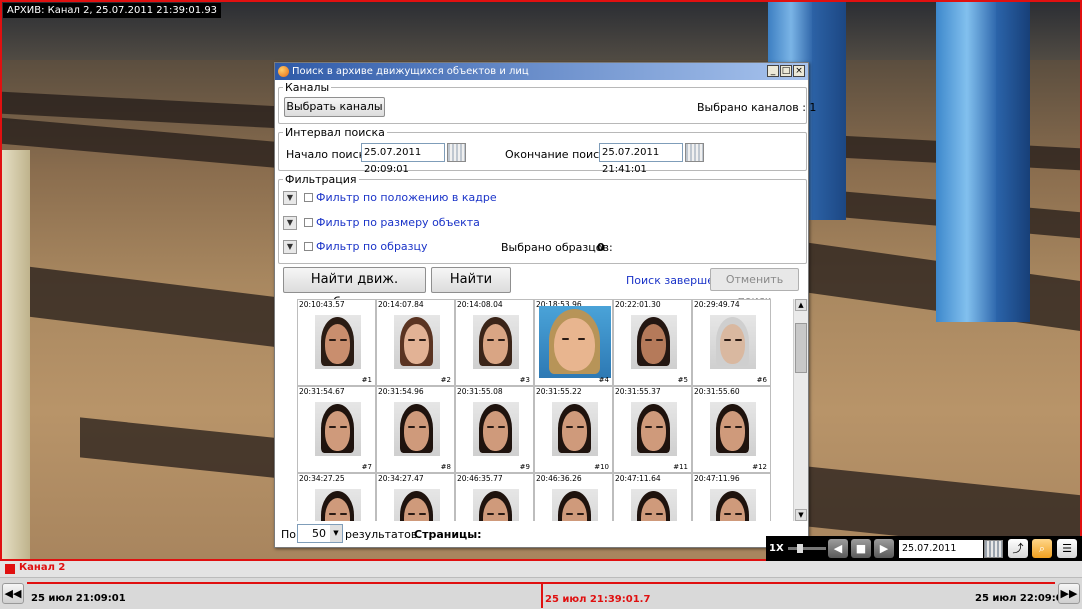 The width and height of the screenshot is (1082, 609). Describe the element at coordinates (1067, 548) in the screenshot. I see `list-icon: ☰` at that location.